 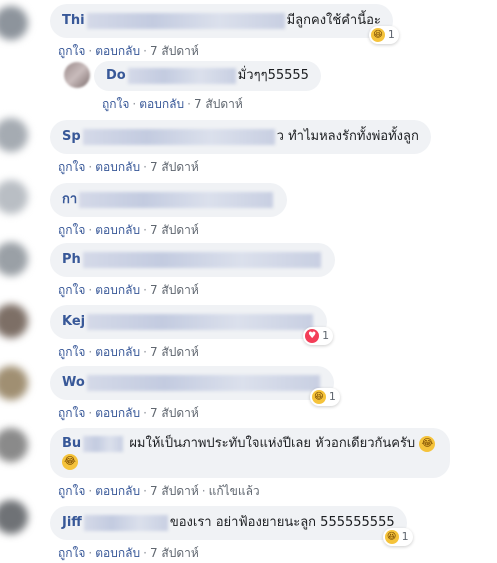 I want to click on comment-bubble: Thi มีลูกคงใช้คำนี้อะ 😆 1, so click(x=224, y=24).